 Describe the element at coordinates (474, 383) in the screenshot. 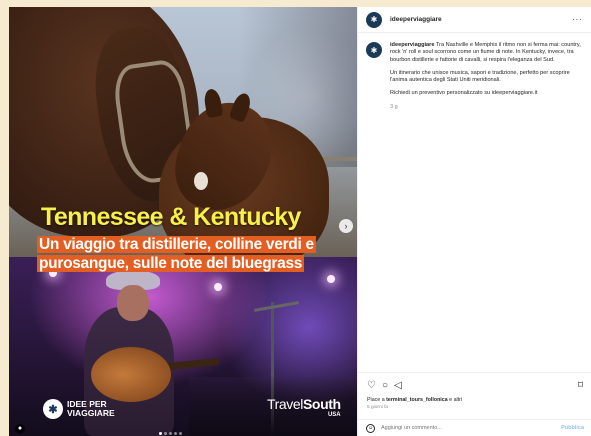

I see `action-bar: ♡ ○ ◁ ⌑` at that location.